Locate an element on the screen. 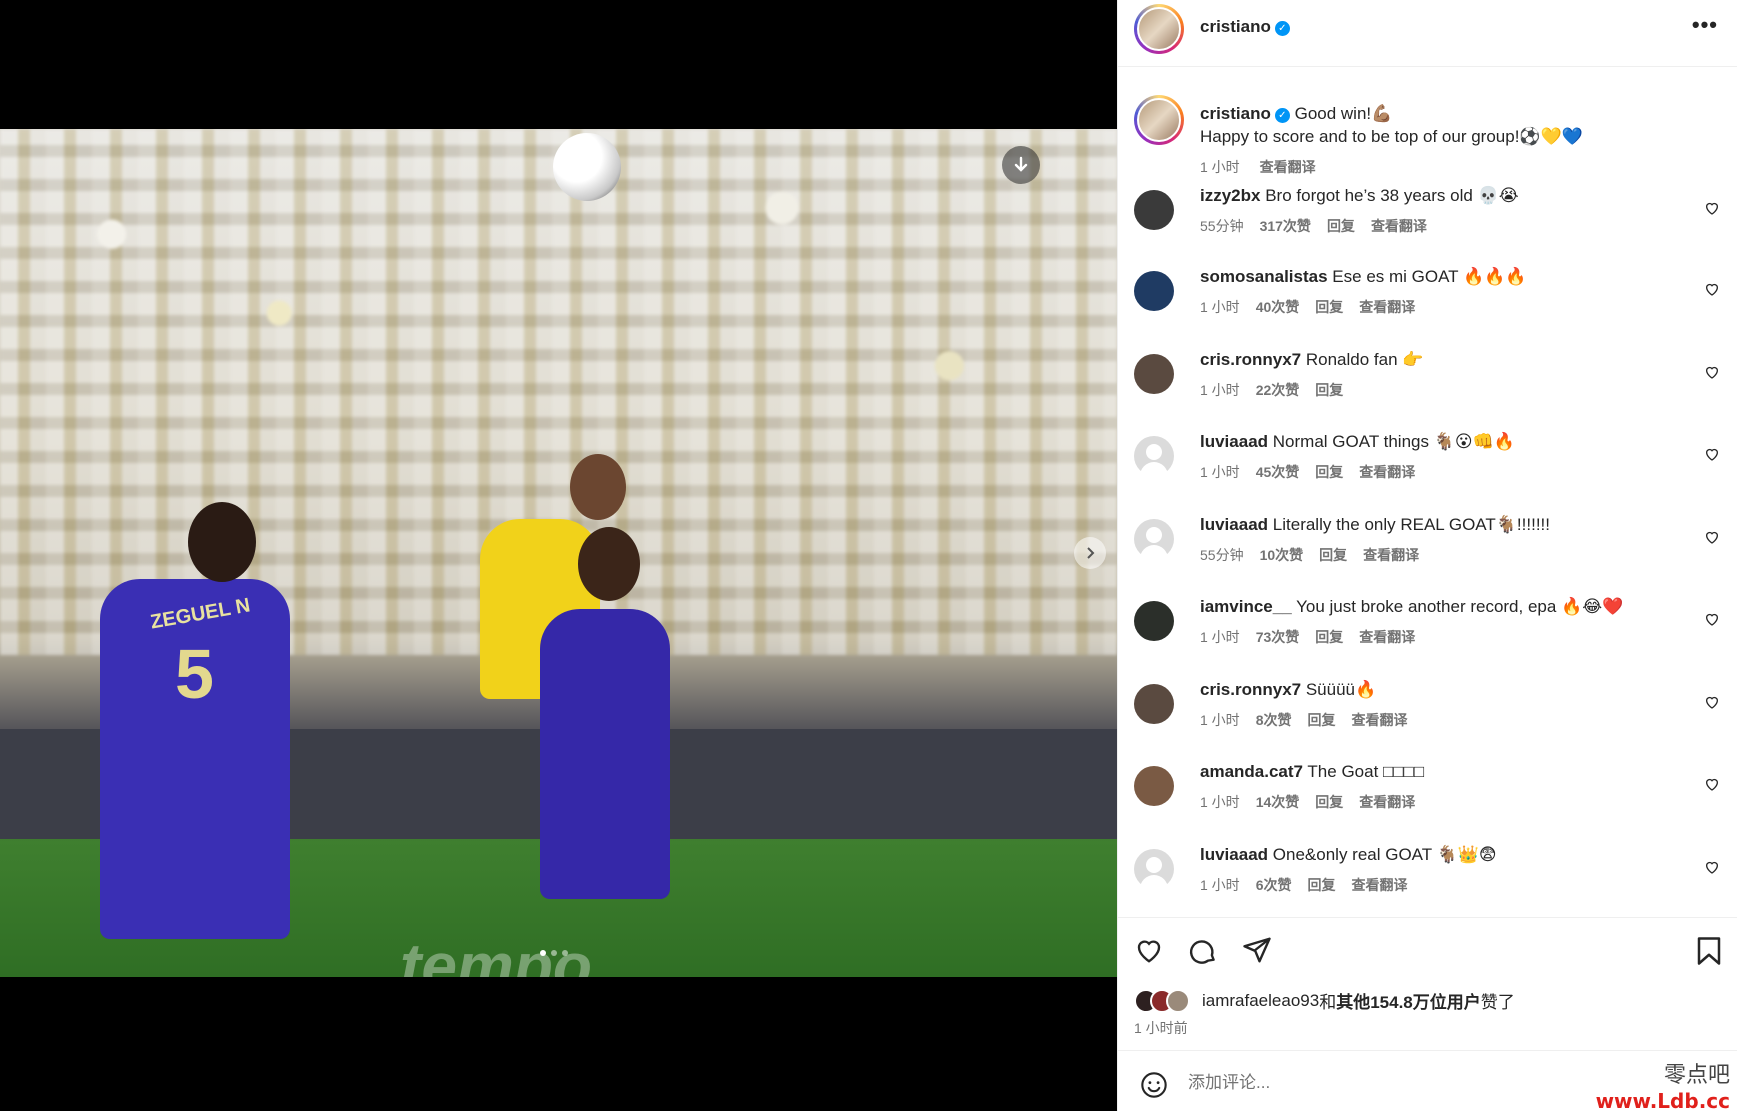 The height and width of the screenshot is (1111, 1737). photo-football is located at coordinates (587, 167).